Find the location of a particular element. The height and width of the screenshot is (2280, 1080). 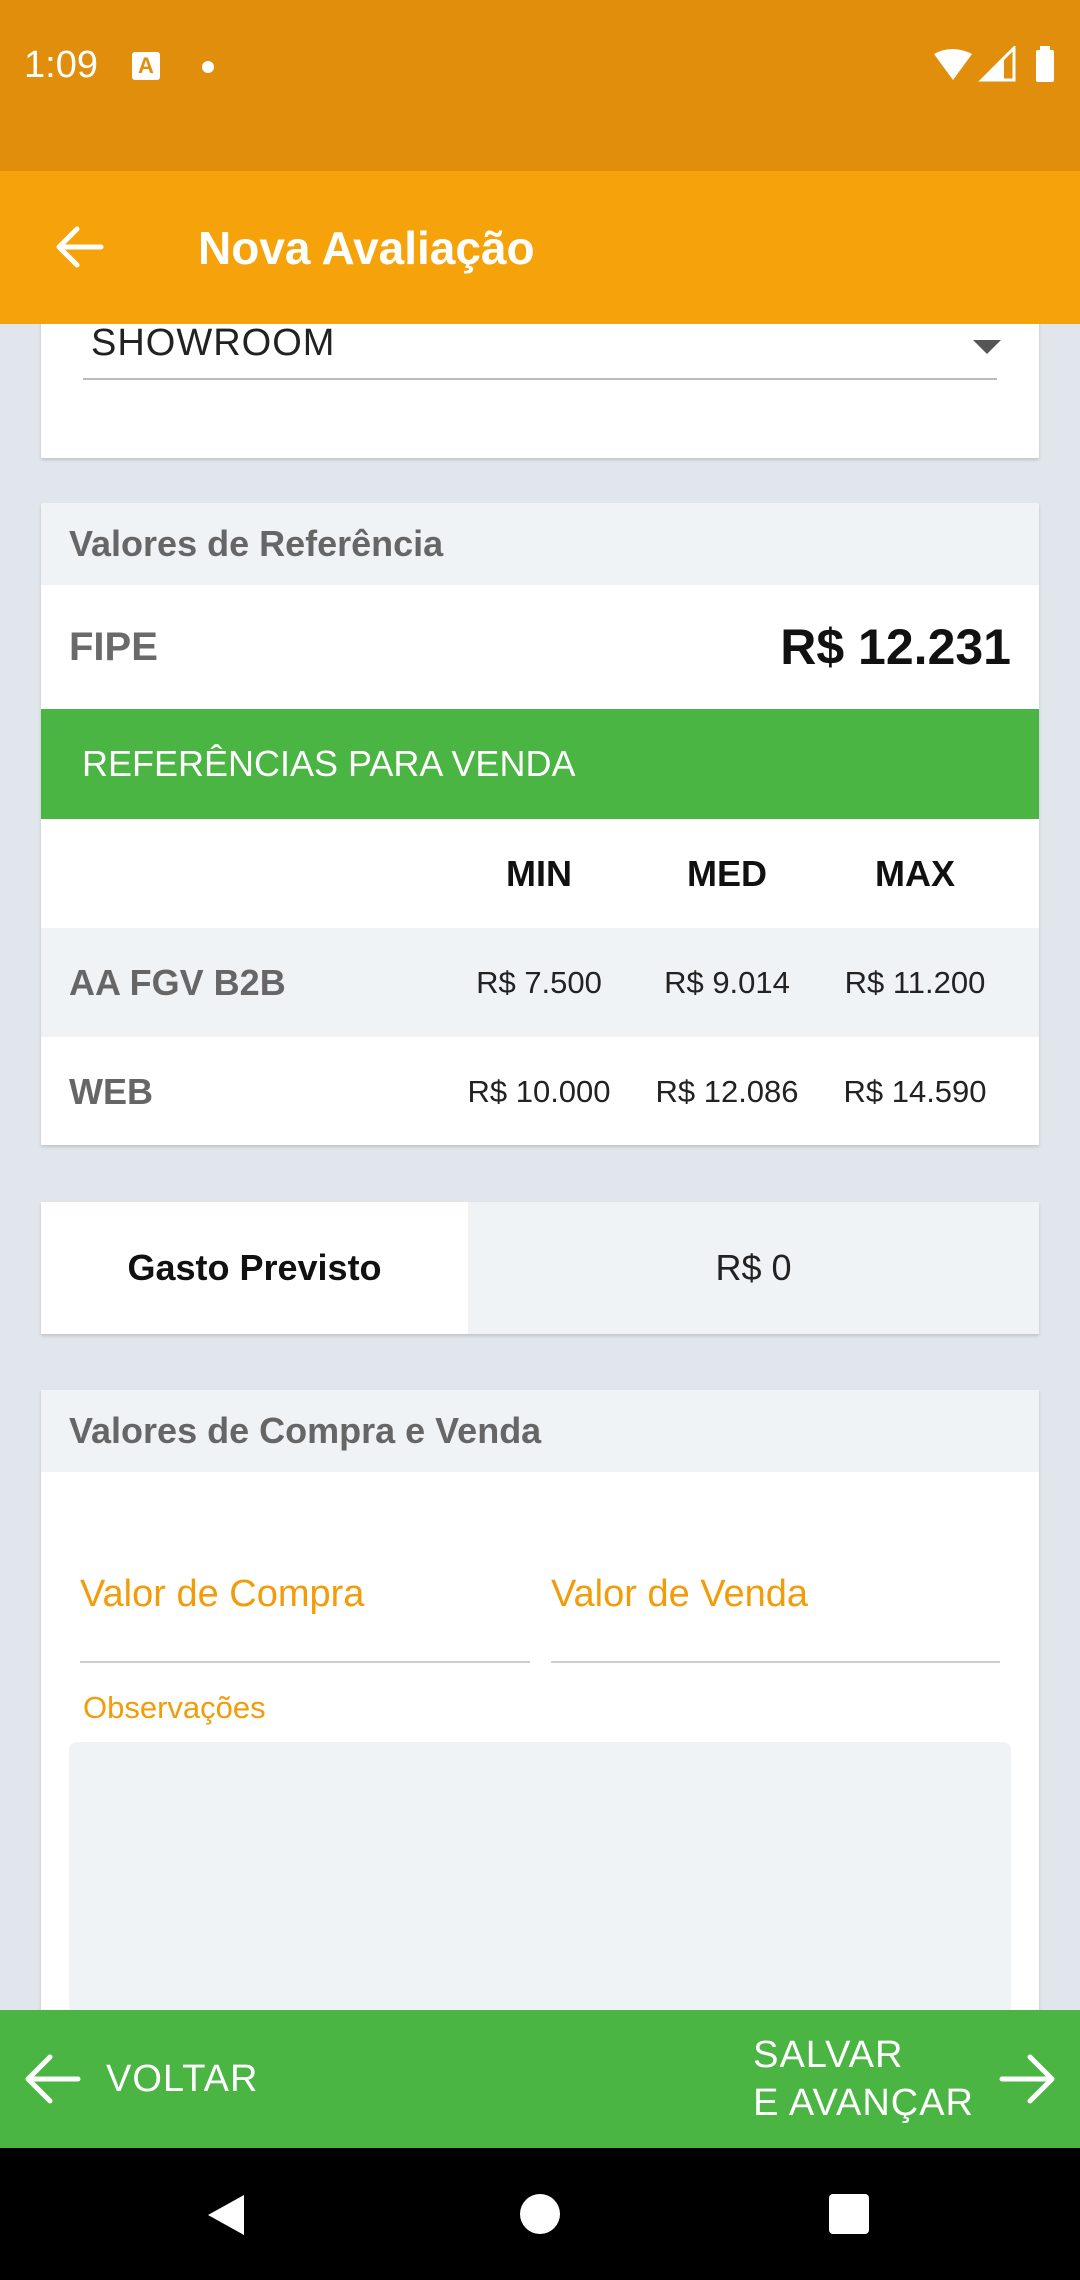

row-min: R$ 7.500 is located at coordinates (539, 982).